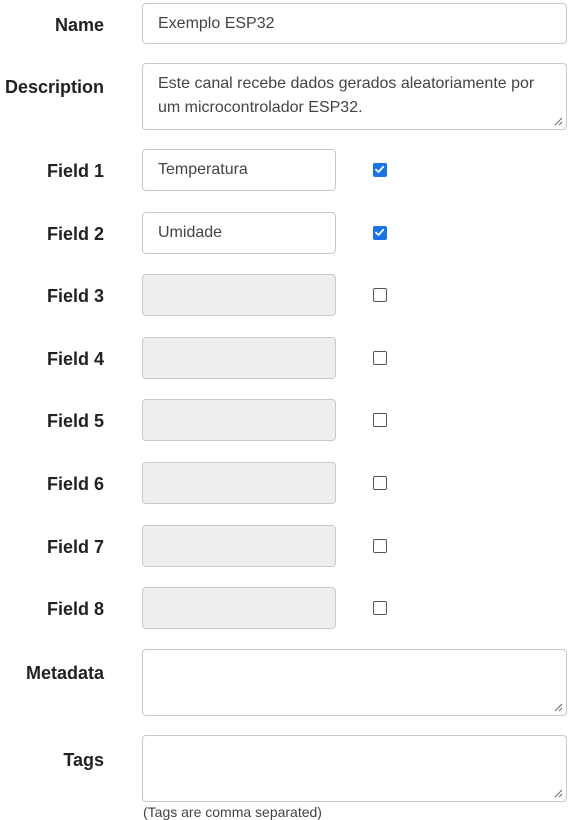 This screenshot has height=820, width=576. Describe the element at coordinates (354, 23) in the screenshot. I see `name-input: Exemplo ESP32` at that location.